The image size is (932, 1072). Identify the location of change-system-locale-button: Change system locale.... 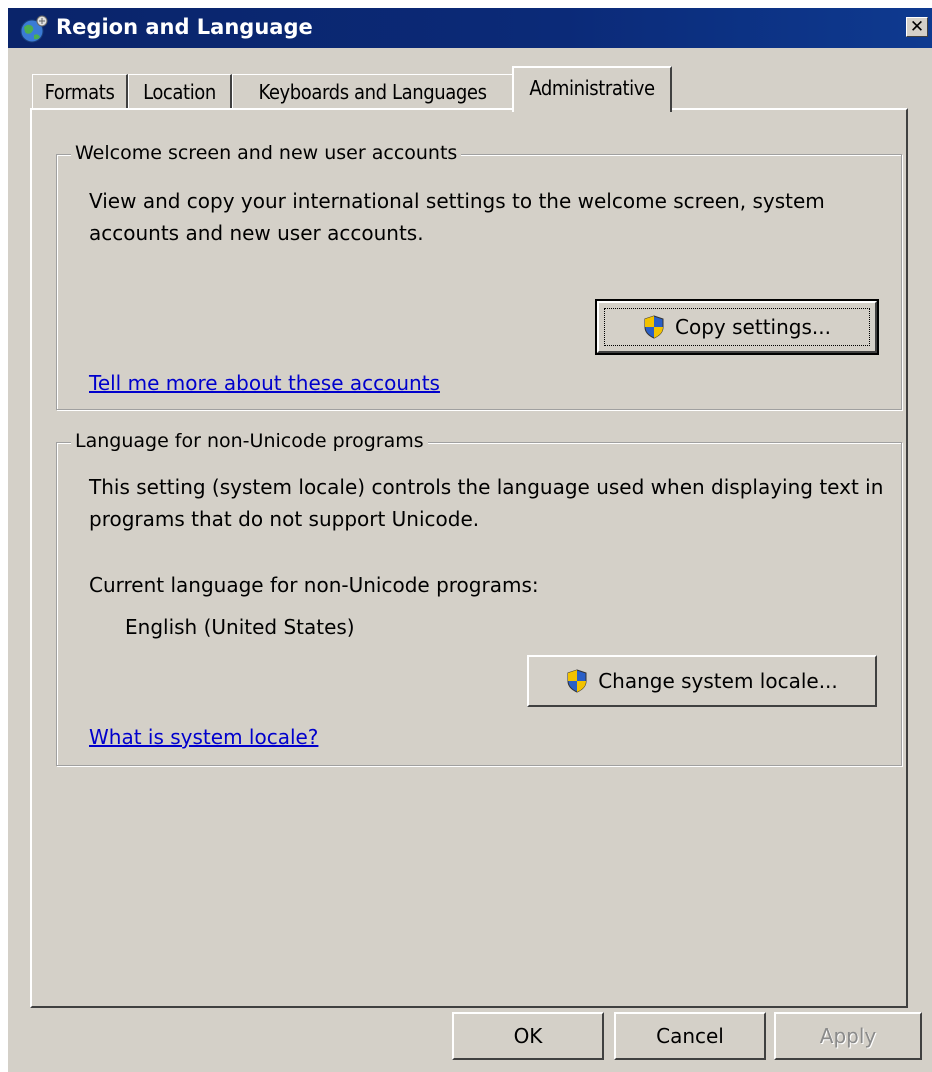
(702, 681).